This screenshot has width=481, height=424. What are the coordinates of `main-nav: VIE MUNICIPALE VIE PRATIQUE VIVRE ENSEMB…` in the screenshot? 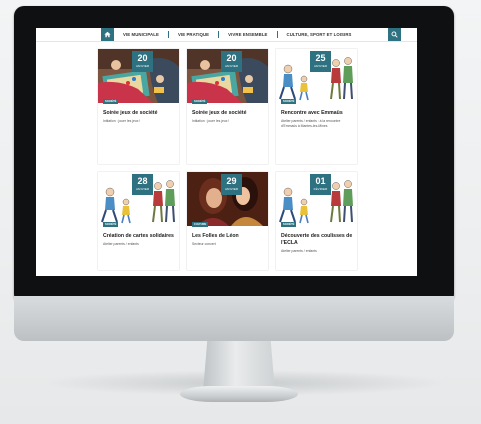 It's located at (226, 35).